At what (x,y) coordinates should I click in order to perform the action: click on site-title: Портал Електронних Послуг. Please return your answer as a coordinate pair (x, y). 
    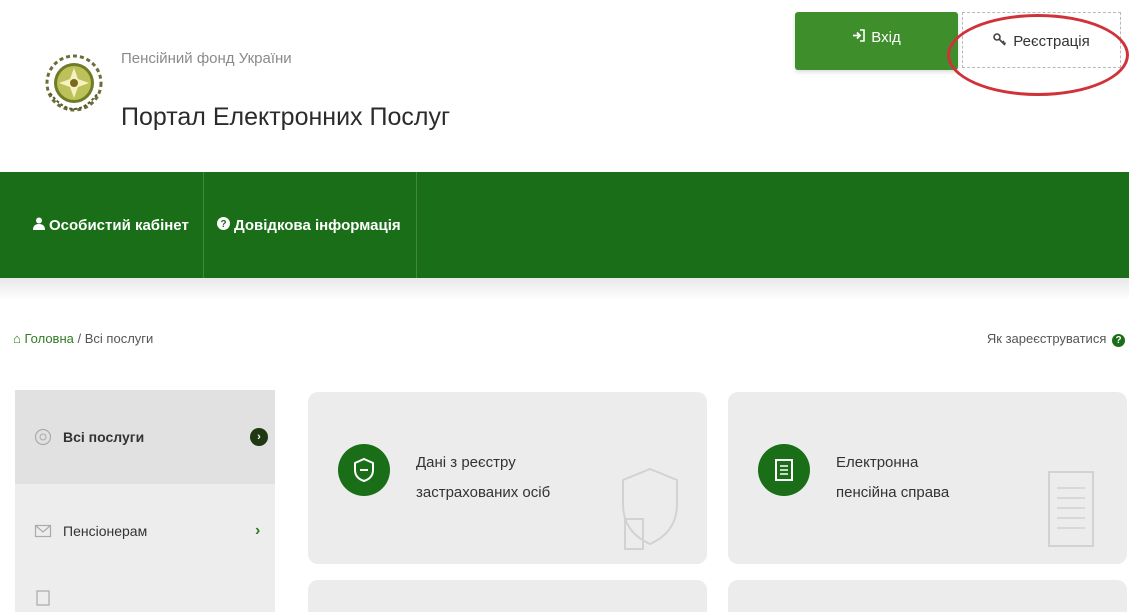
    Looking at the image, I should click on (285, 117).